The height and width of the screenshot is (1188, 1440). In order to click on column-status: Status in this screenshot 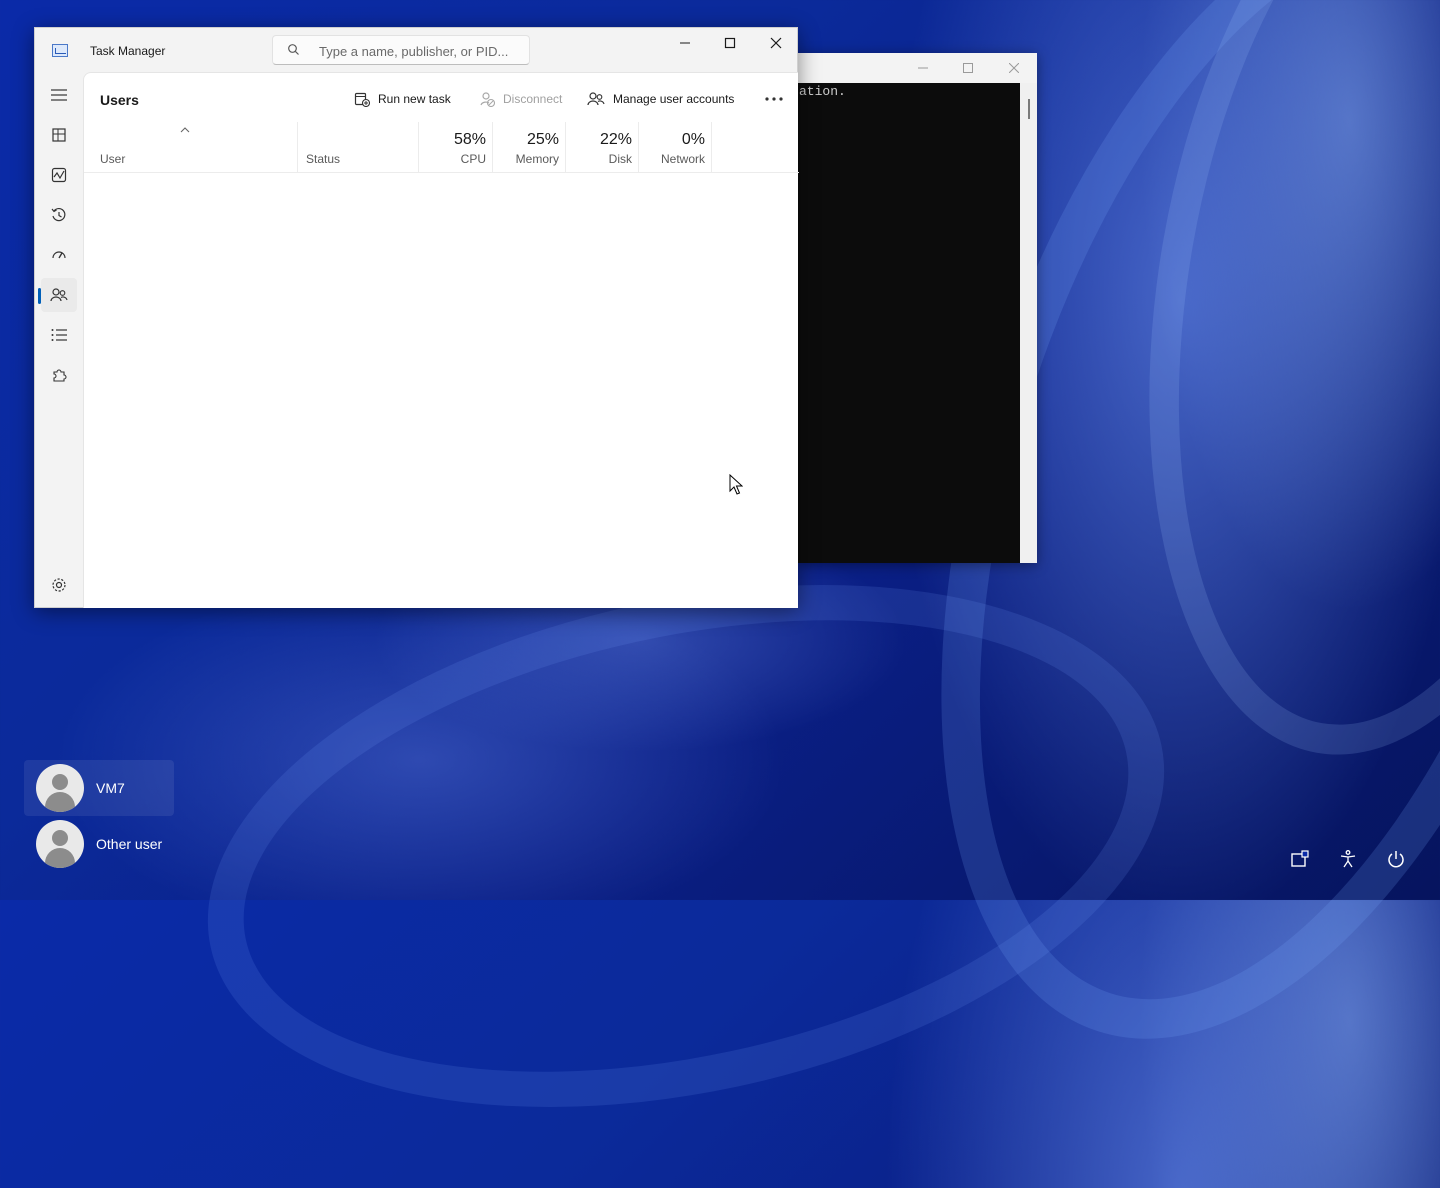, I will do `click(358, 147)`.